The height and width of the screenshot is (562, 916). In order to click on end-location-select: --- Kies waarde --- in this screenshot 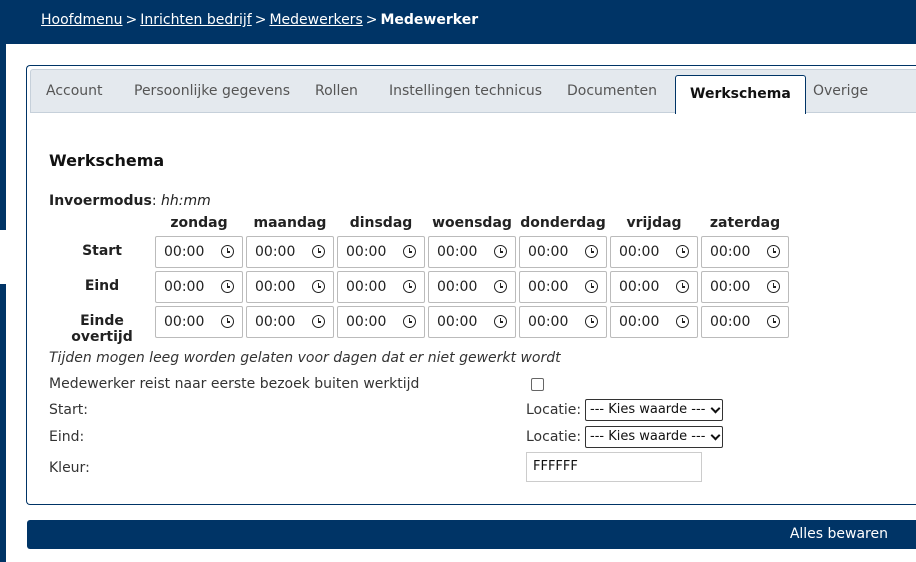, I will do `click(654, 437)`.